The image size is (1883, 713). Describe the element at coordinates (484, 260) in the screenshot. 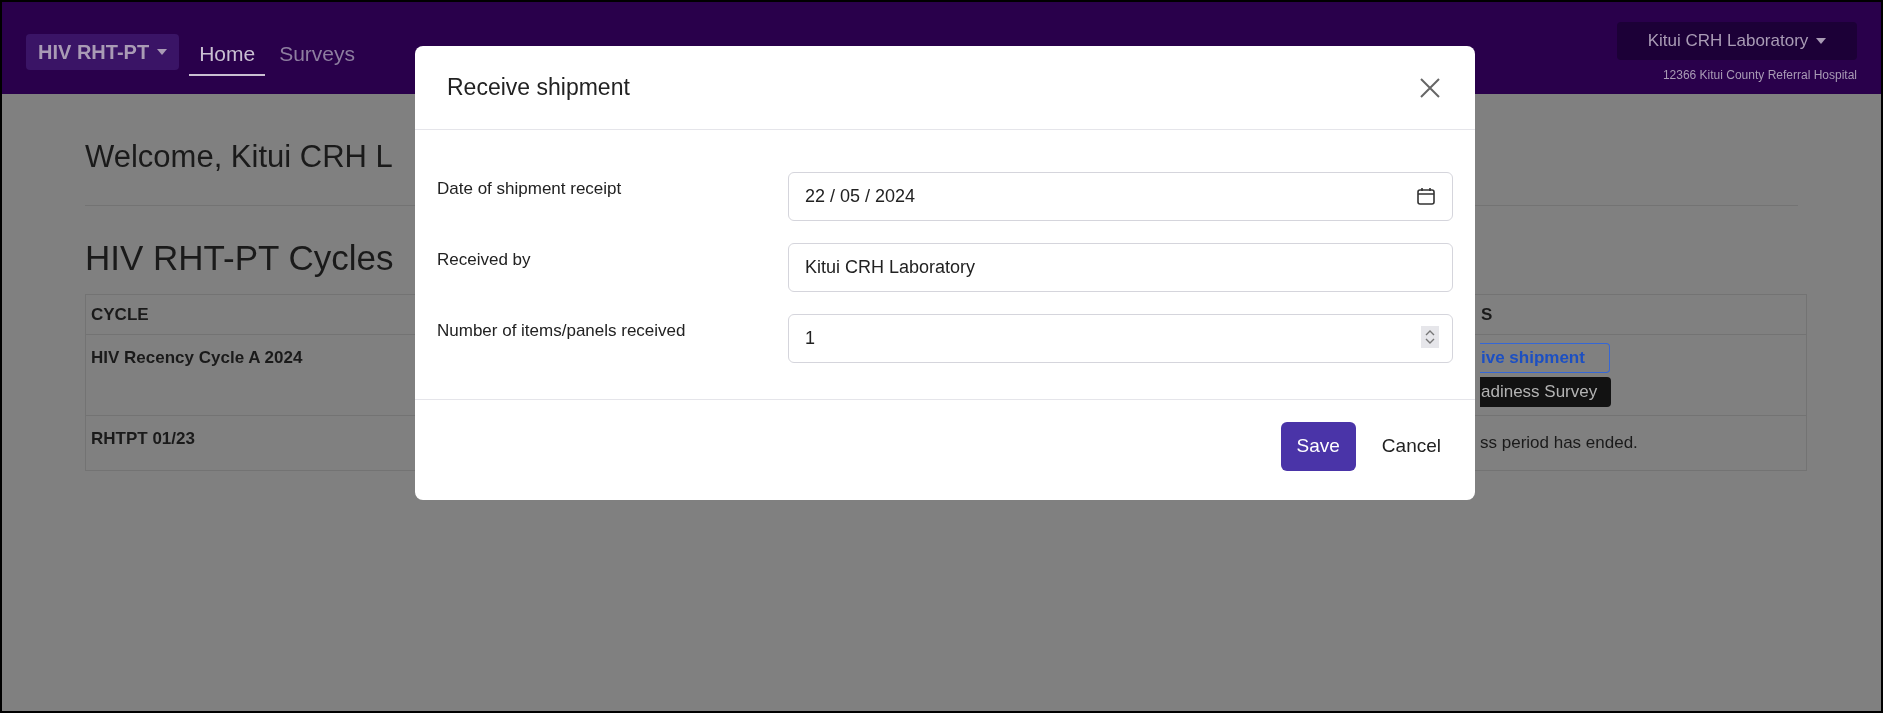

I see `field-label: Received by` at that location.